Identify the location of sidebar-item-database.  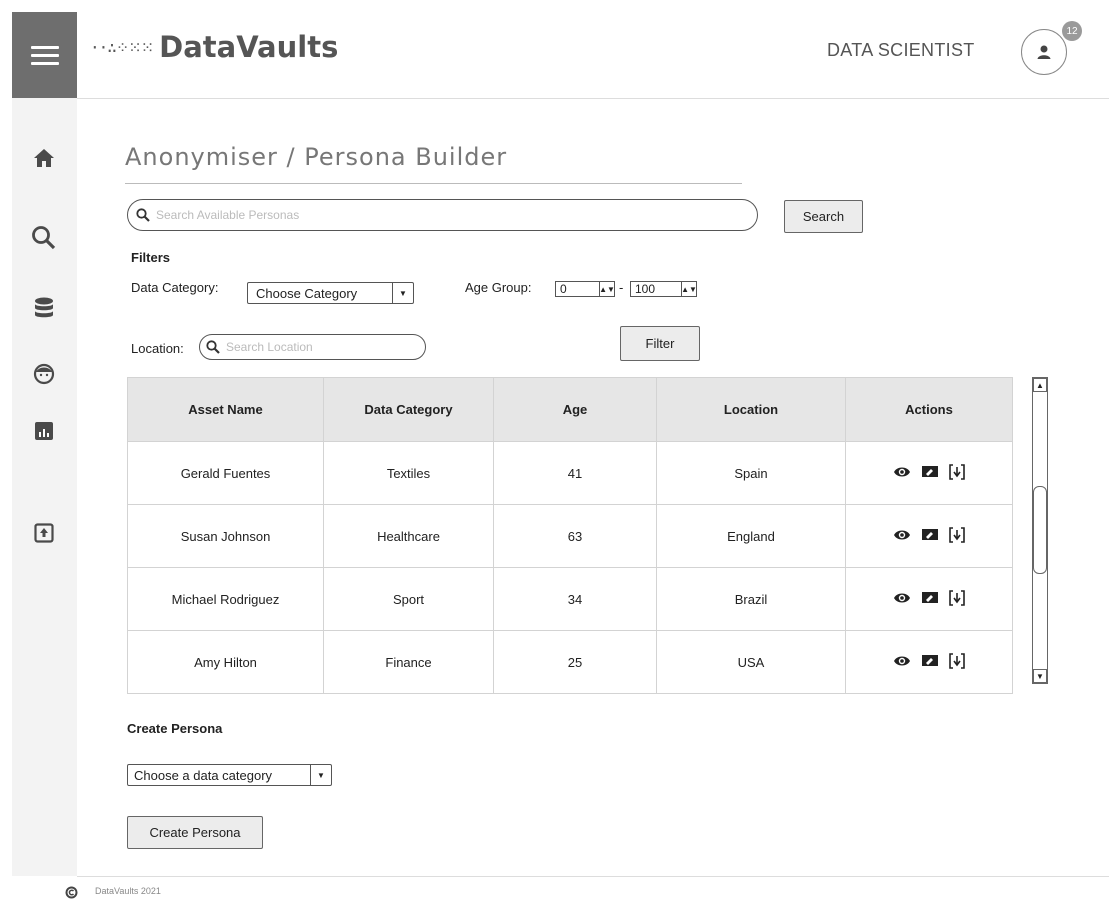
(44, 308).